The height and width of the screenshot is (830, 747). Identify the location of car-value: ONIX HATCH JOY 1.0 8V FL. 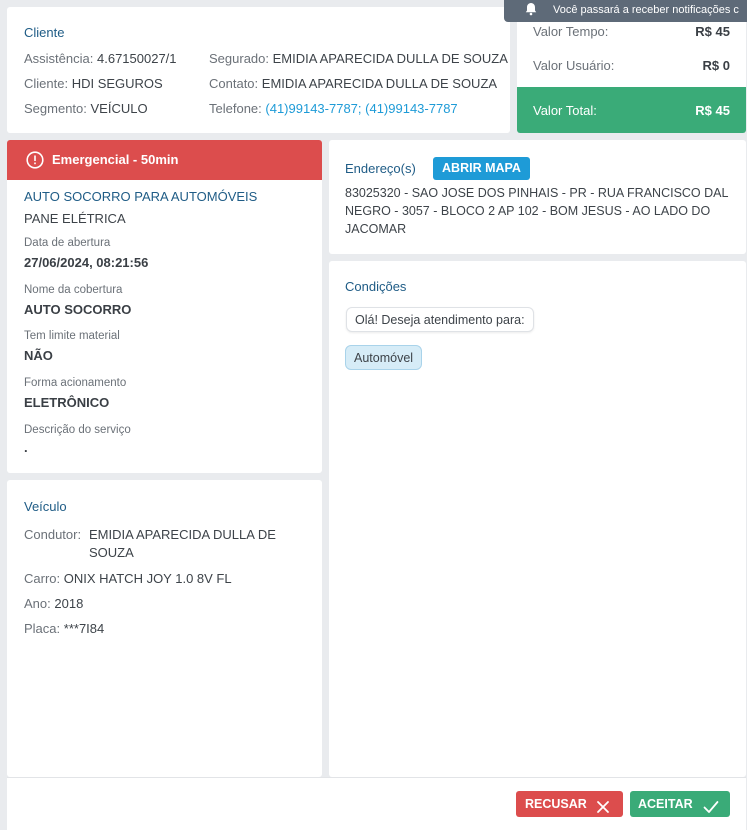
(147, 578).